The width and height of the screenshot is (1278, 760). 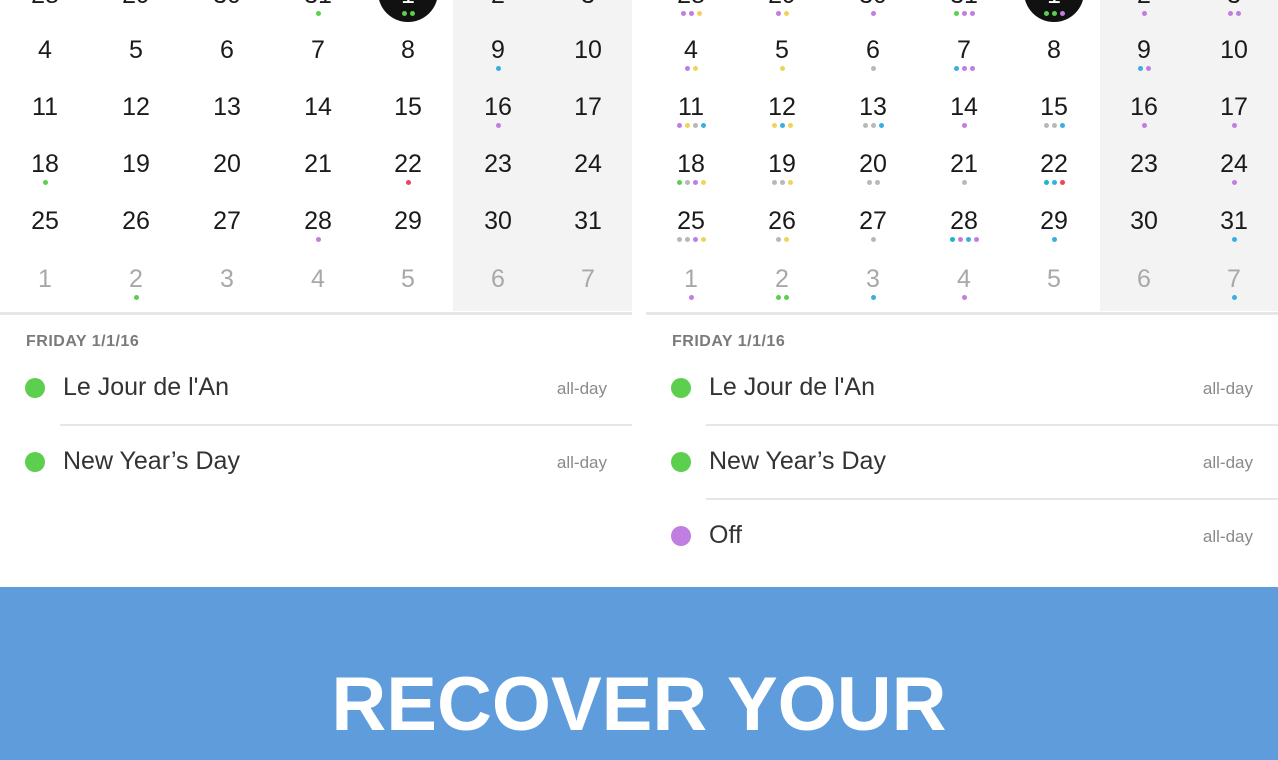 What do you see at coordinates (45, 5) in the screenshot?
I see `day-number: 28` at bounding box center [45, 5].